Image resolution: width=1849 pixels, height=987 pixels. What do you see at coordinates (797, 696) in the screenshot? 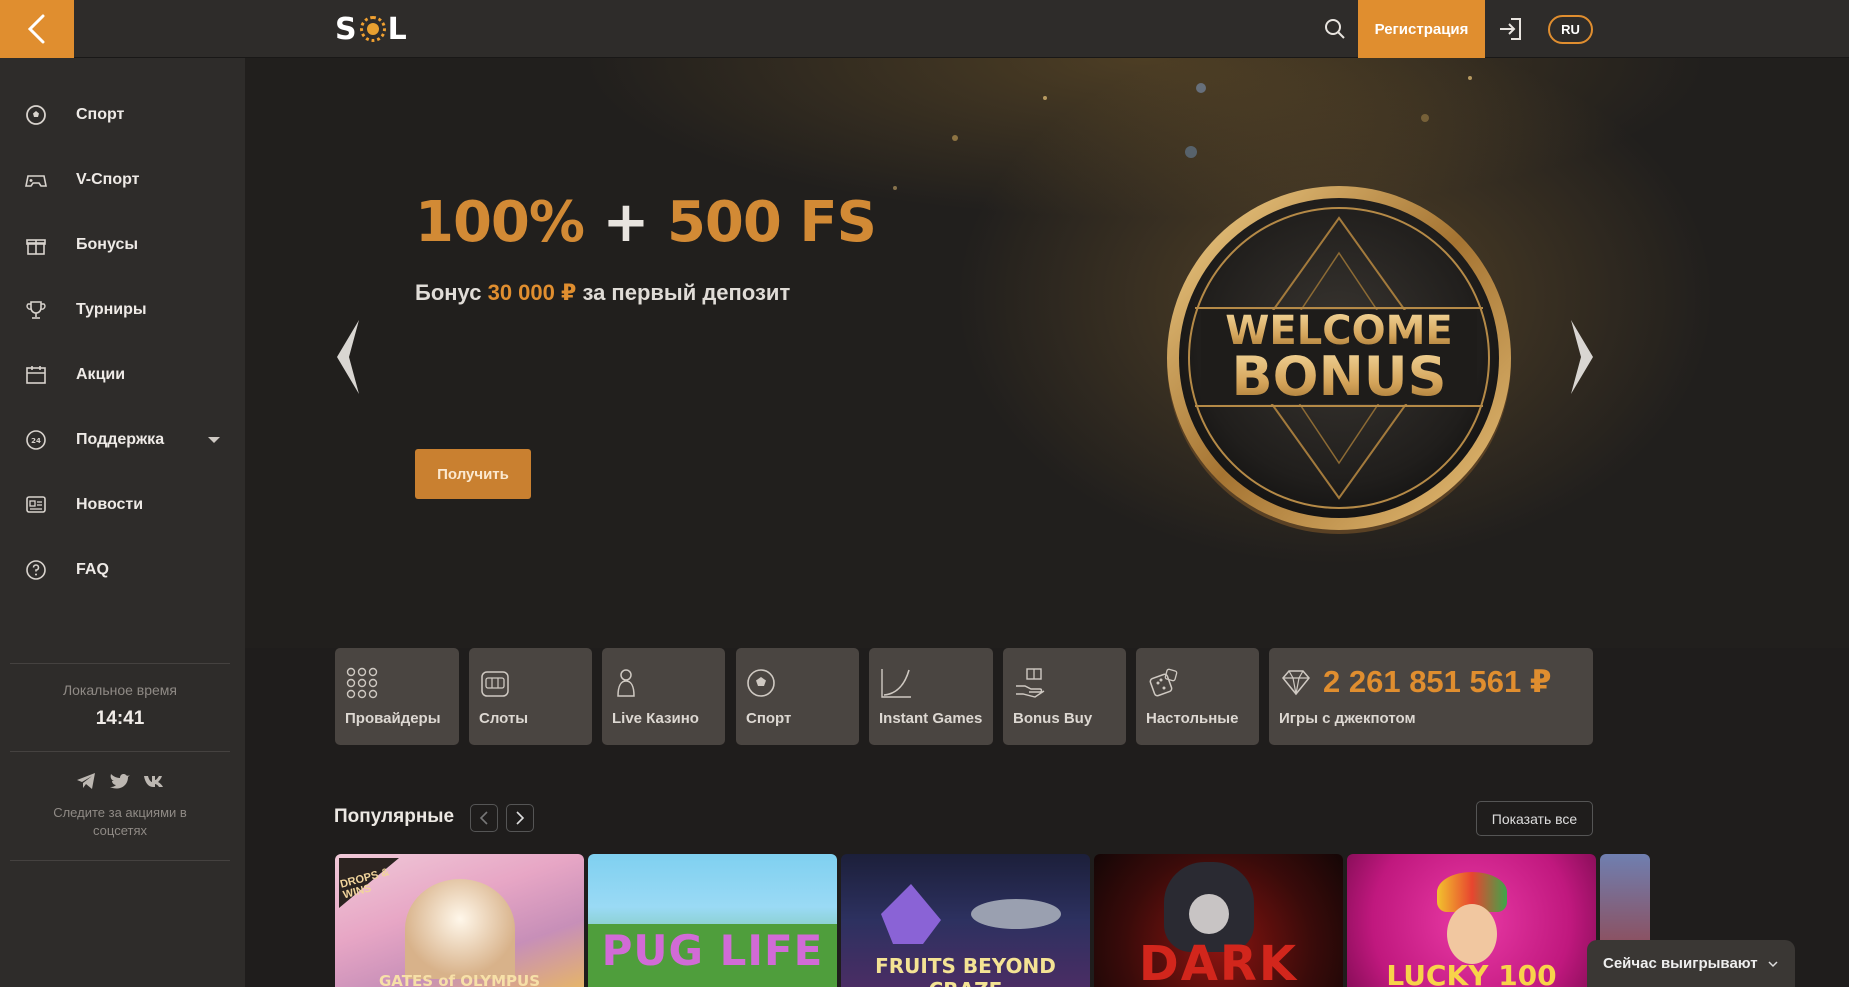
I see `category-sport: Спорт` at bounding box center [797, 696].